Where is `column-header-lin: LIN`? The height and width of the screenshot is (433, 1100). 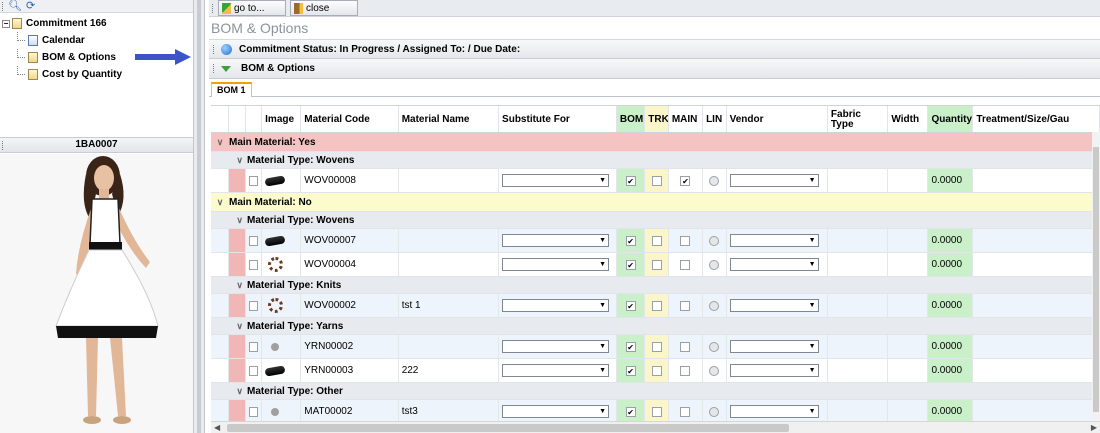
column-header-lin: LIN is located at coordinates (715, 119).